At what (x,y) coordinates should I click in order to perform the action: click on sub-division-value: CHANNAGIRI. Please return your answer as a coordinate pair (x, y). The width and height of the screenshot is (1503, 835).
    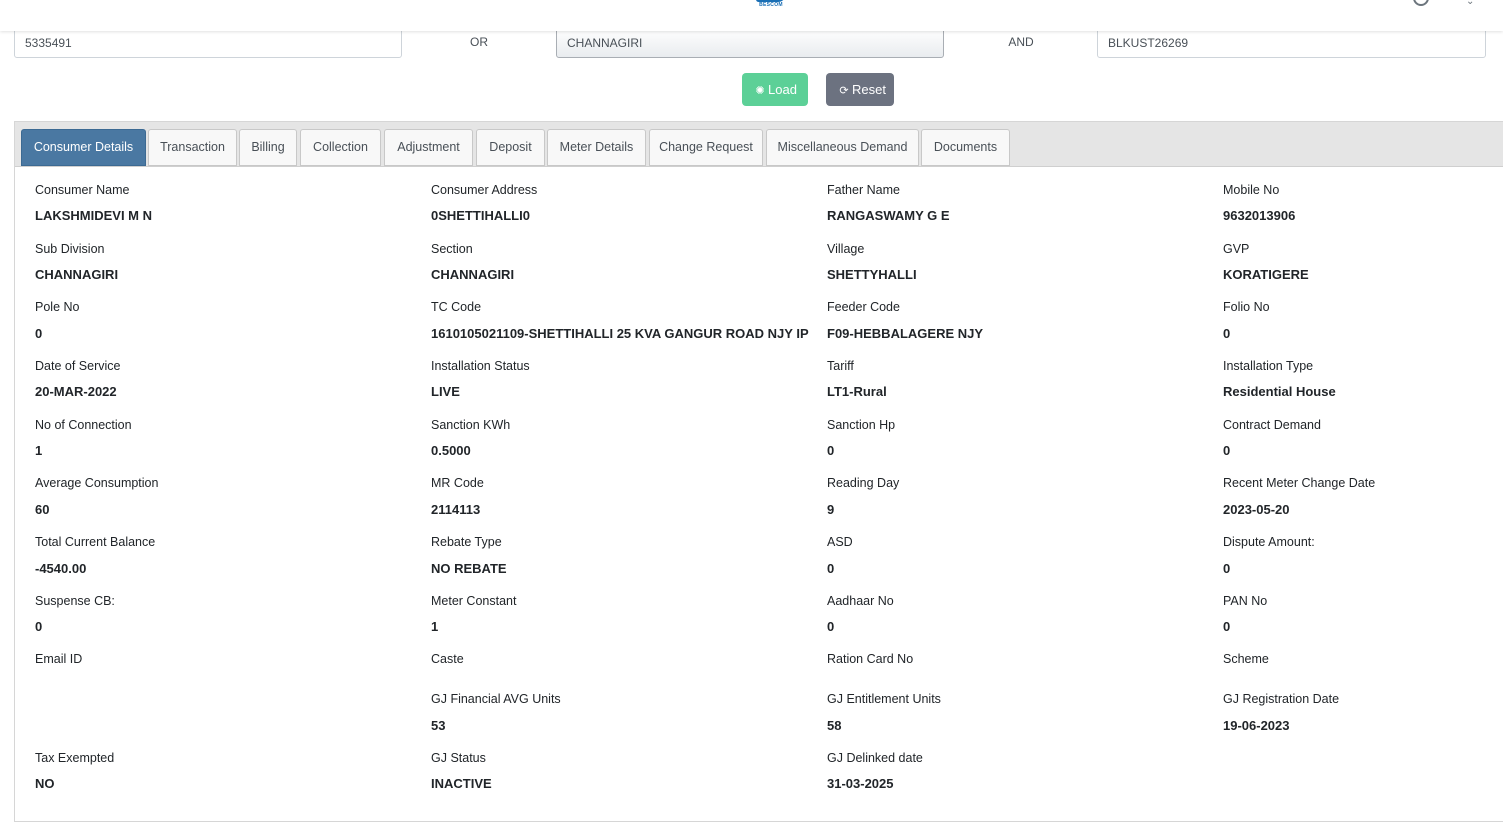
    Looking at the image, I should click on (77, 274).